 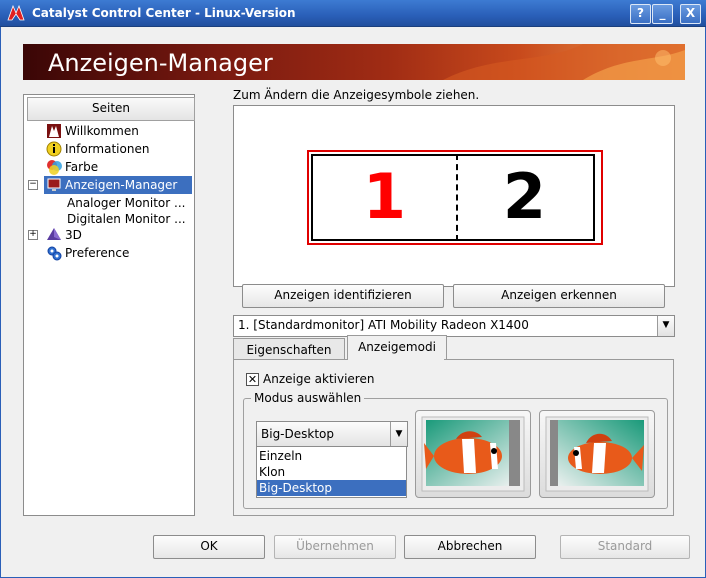 I want to click on sidebar-item-anzeigen-manager: Anzeigen-Manager, so click(x=118, y=185).